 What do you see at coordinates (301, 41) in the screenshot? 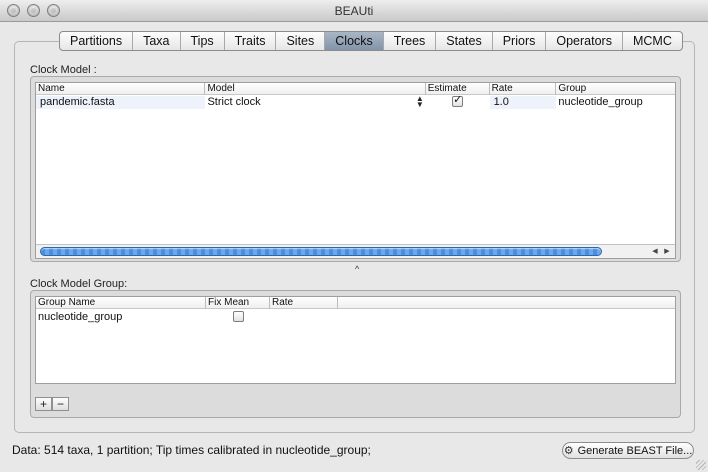
I see `tab-sites: Sites` at bounding box center [301, 41].